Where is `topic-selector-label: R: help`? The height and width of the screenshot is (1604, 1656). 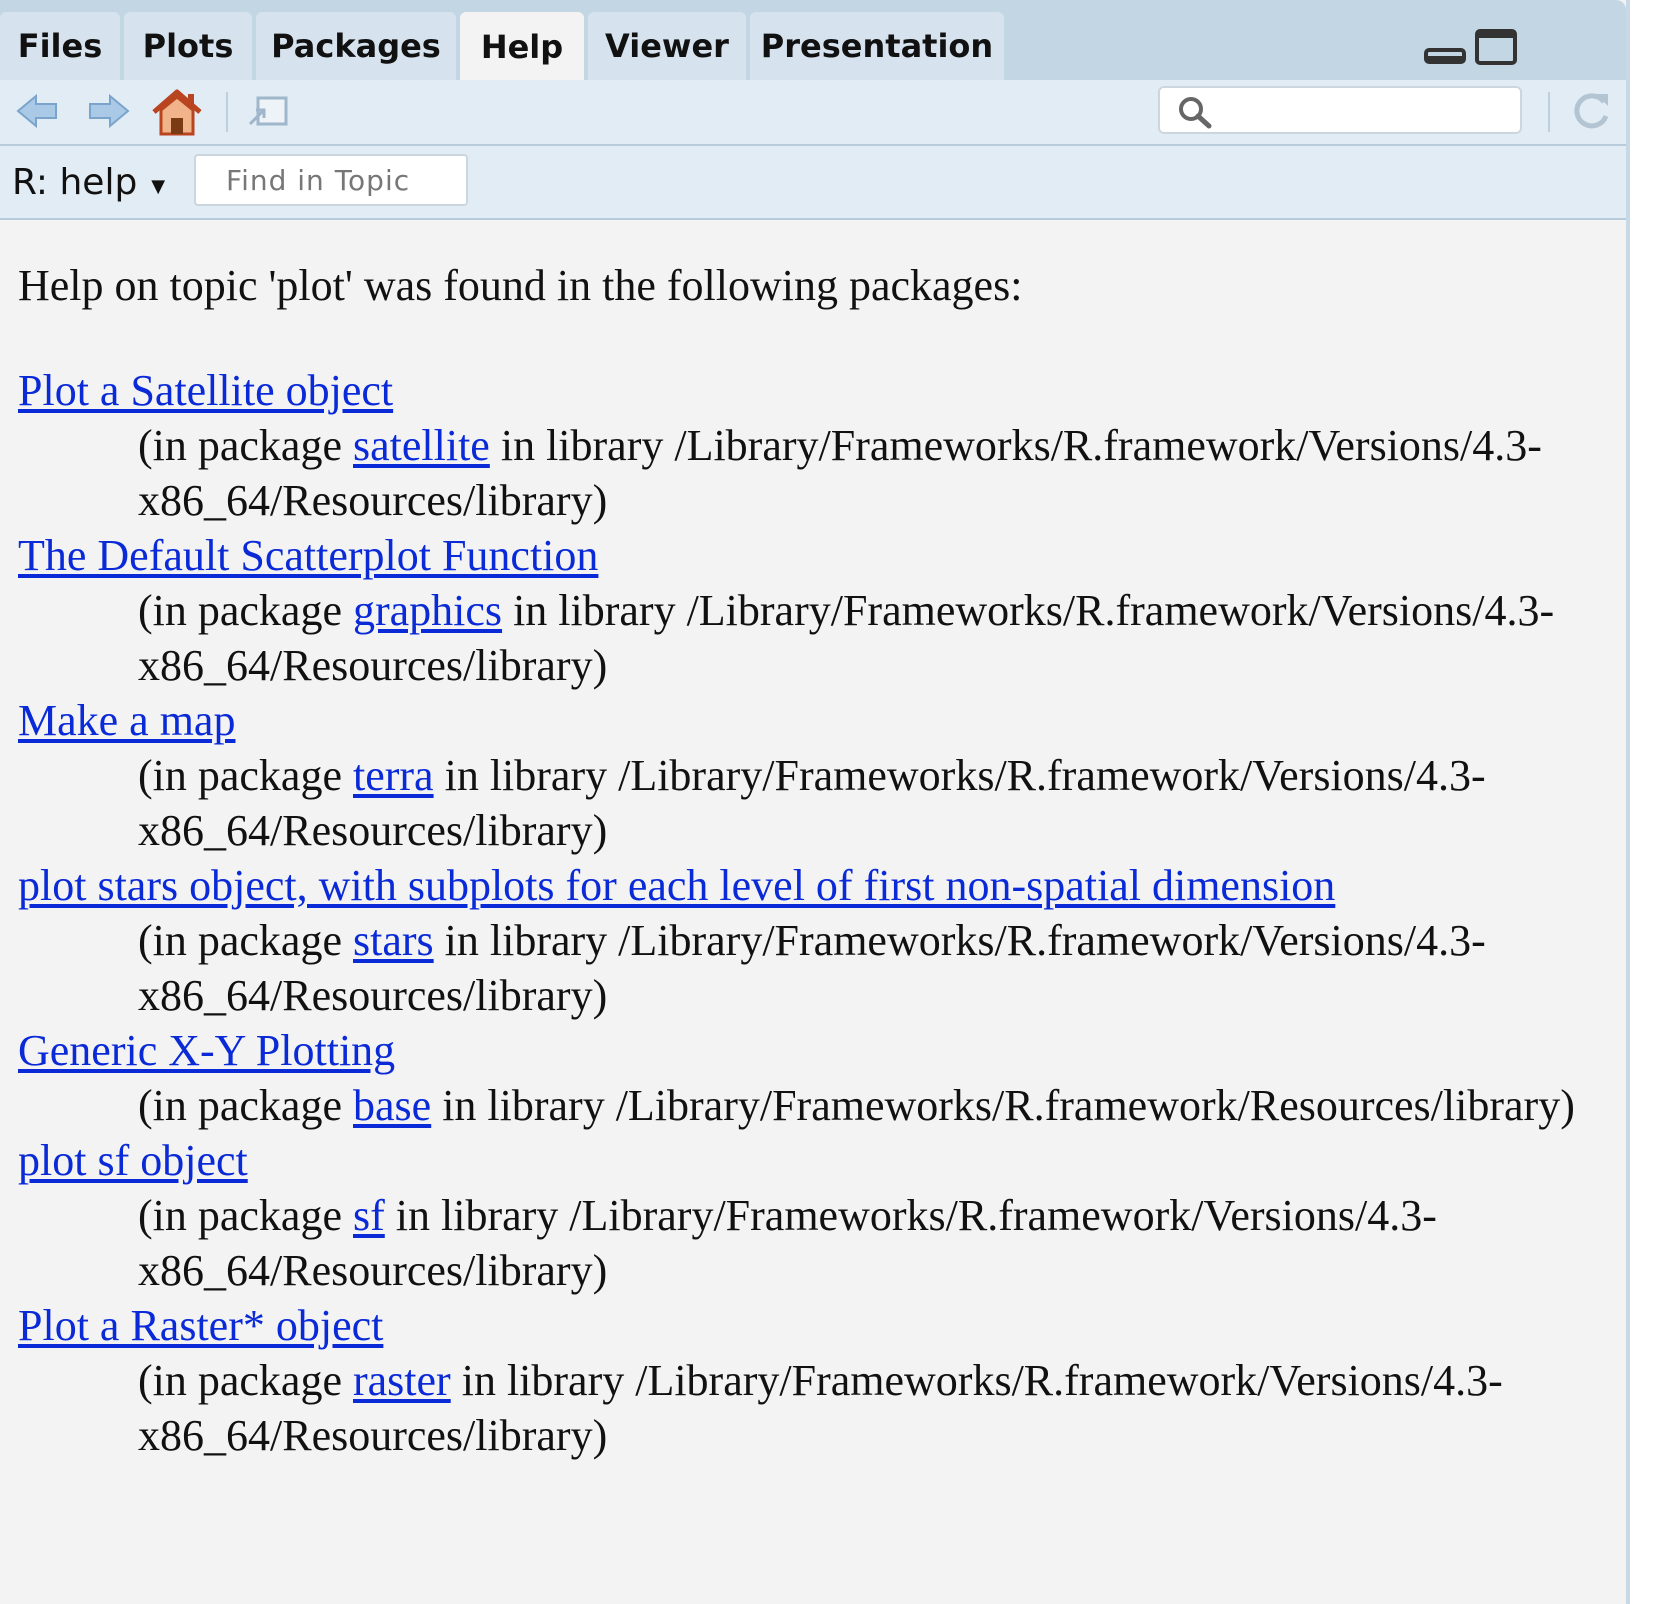
topic-selector-label: R: help is located at coordinates (75, 182).